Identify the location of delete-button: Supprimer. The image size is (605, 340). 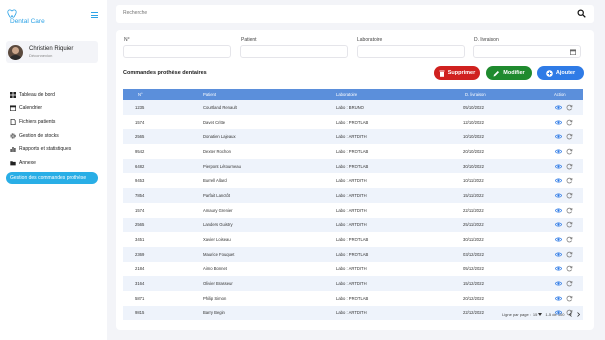
(457, 73).